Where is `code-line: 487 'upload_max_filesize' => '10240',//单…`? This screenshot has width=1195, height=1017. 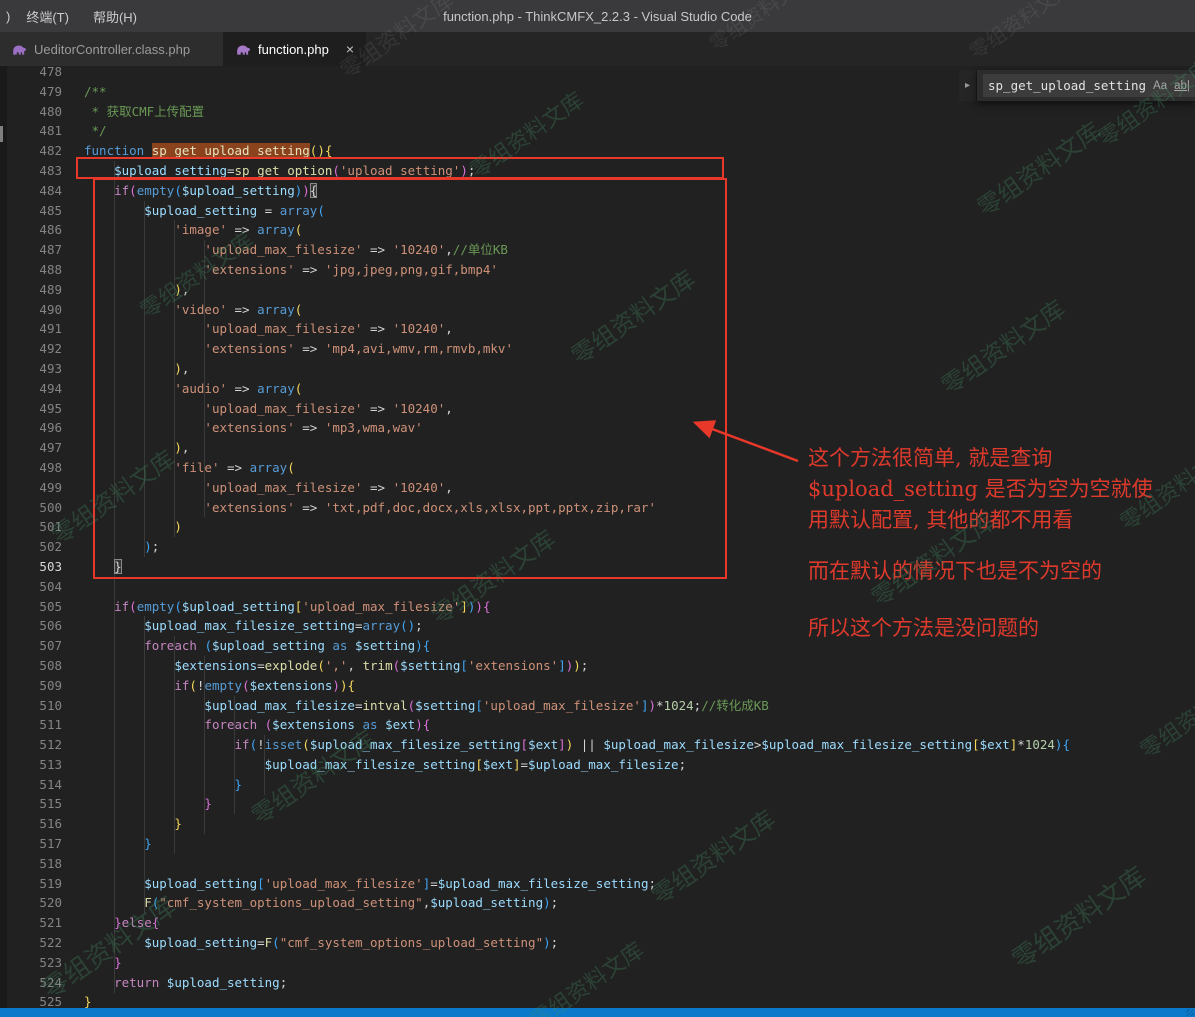
code-line: 487 'upload_max_filesize' => '10240',//单… is located at coordinates (601, 250).